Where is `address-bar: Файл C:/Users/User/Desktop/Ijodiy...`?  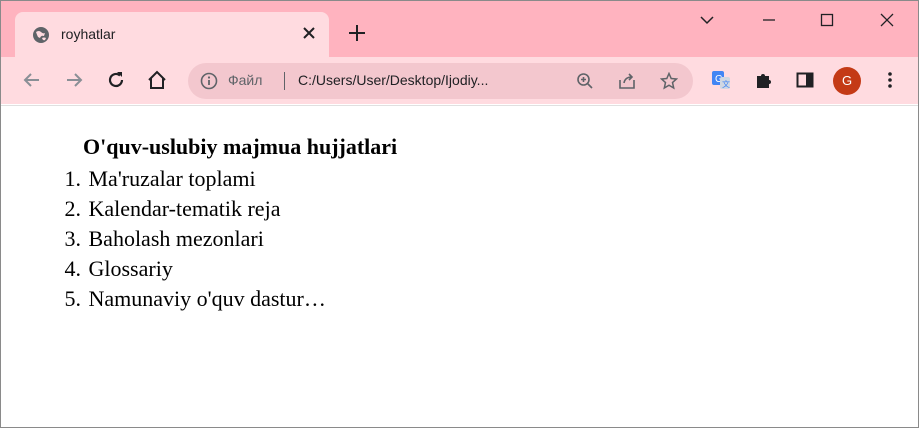
address-bar: Файл C:/Users/User/Desktop/Ijodiy... is located at coordinates (440, 81).